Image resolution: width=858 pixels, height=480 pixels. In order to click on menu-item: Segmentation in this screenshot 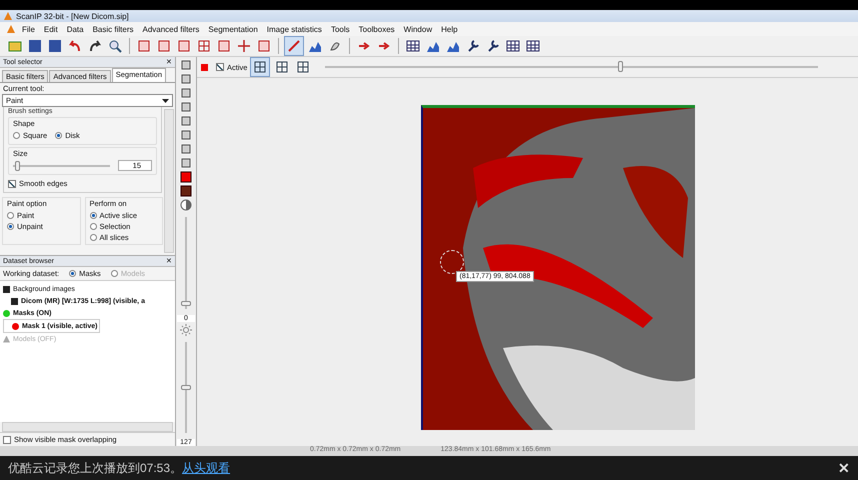, I will do `click(233, 29)`.